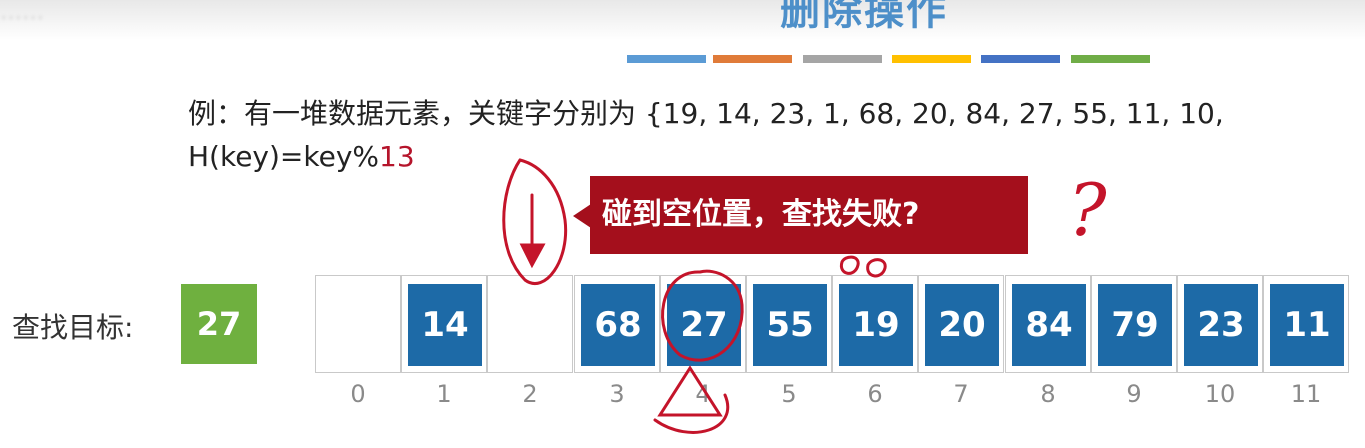 The image size is (1365, 448). What do you see at coordinates (864, 17) in the screenshot?
I see `slide-title: 删除操作` at bounding box center [864, 17].